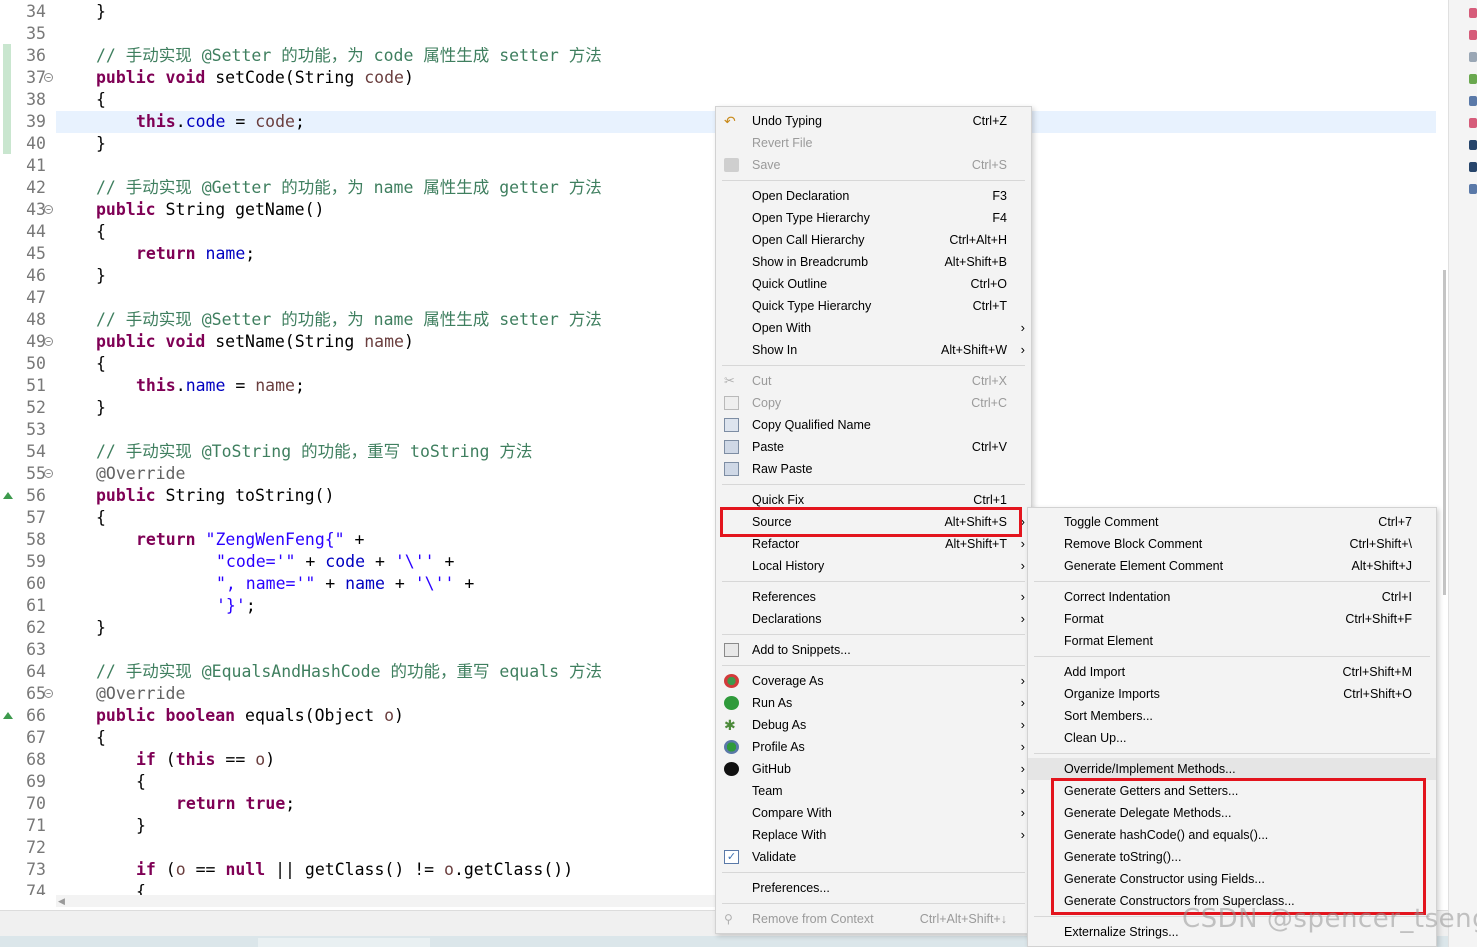 Image resolution: width=1477 pixels, height=947 pixels. Describe the element at coordinates (873, 769) in the screenshot. I see `menu-item-github: GitHub ›` at that location.